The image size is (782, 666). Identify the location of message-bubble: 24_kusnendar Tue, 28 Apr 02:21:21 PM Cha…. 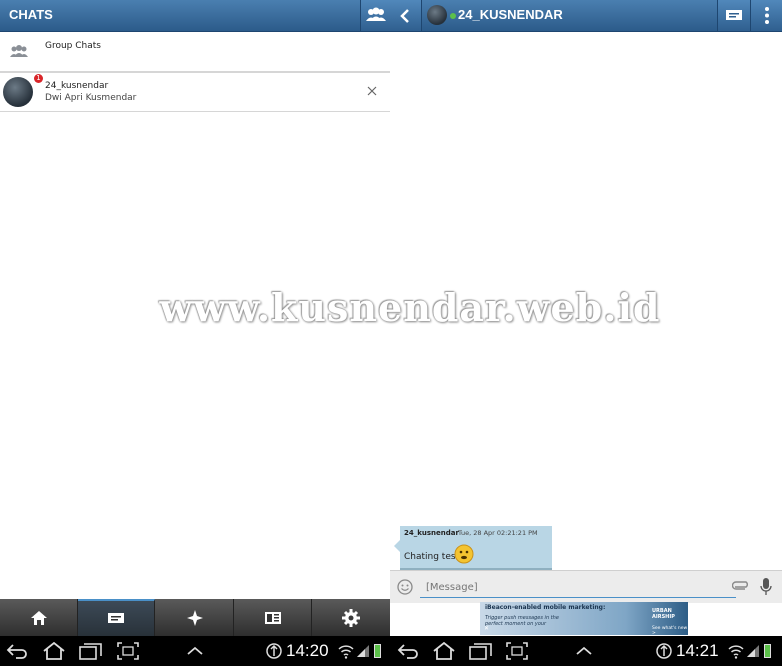
(473, 548).